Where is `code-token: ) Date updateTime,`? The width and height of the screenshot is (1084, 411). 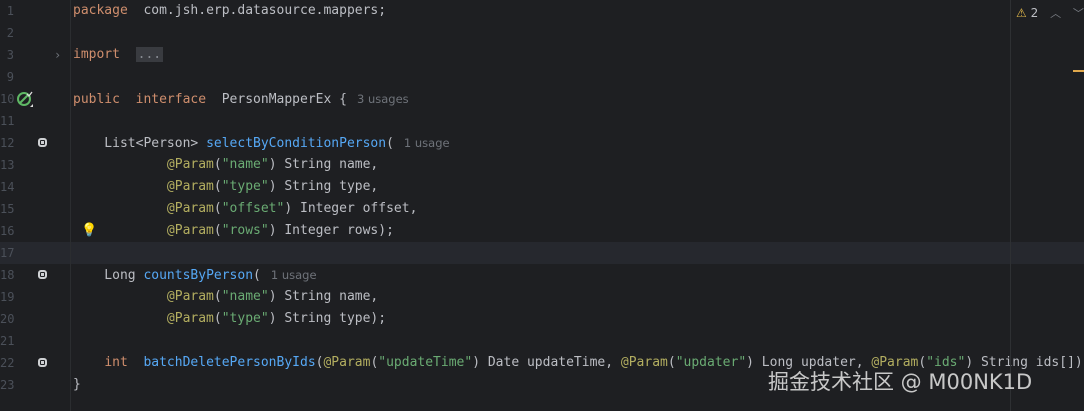
code-token: ) Date updateTime, is located at coordinates (546, 362).